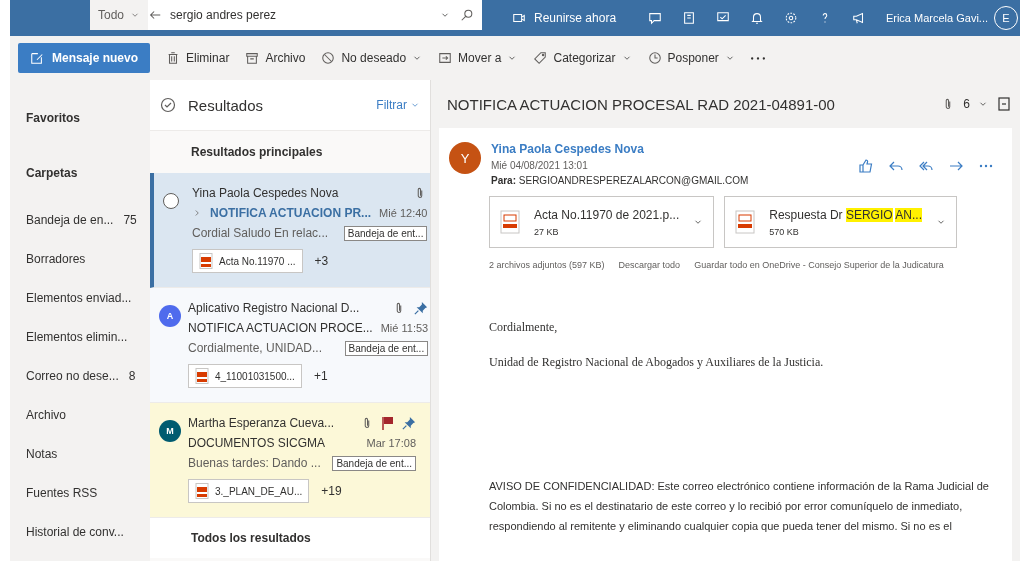 Image resolution: width=1020 pixels, height=561 pixels. Describe the element at coordinates (132, 375) in the screenshot. I see `unread-count: 8` at that location.